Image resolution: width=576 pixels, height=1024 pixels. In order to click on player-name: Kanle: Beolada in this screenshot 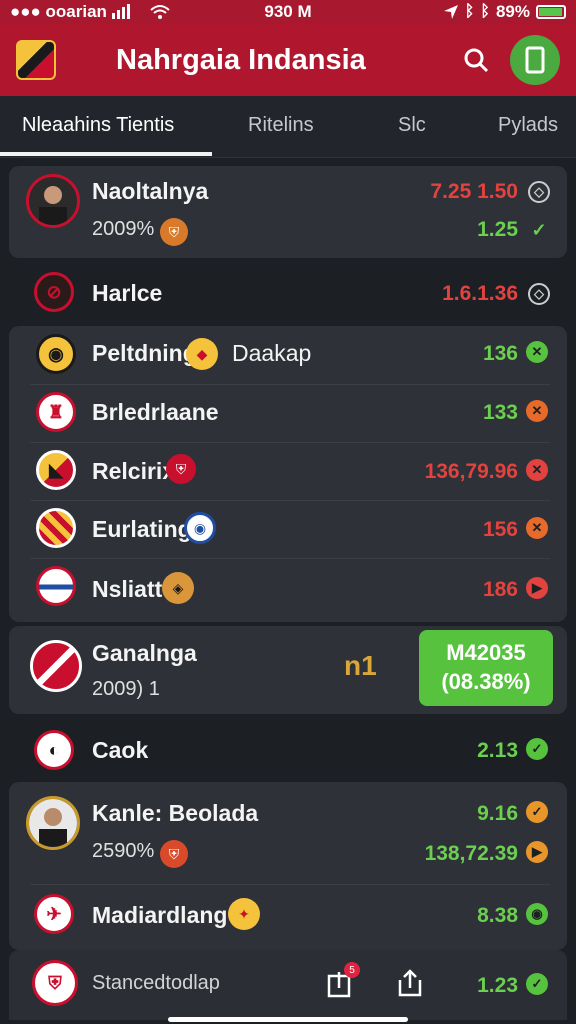, I will do `click(175, 813)`.